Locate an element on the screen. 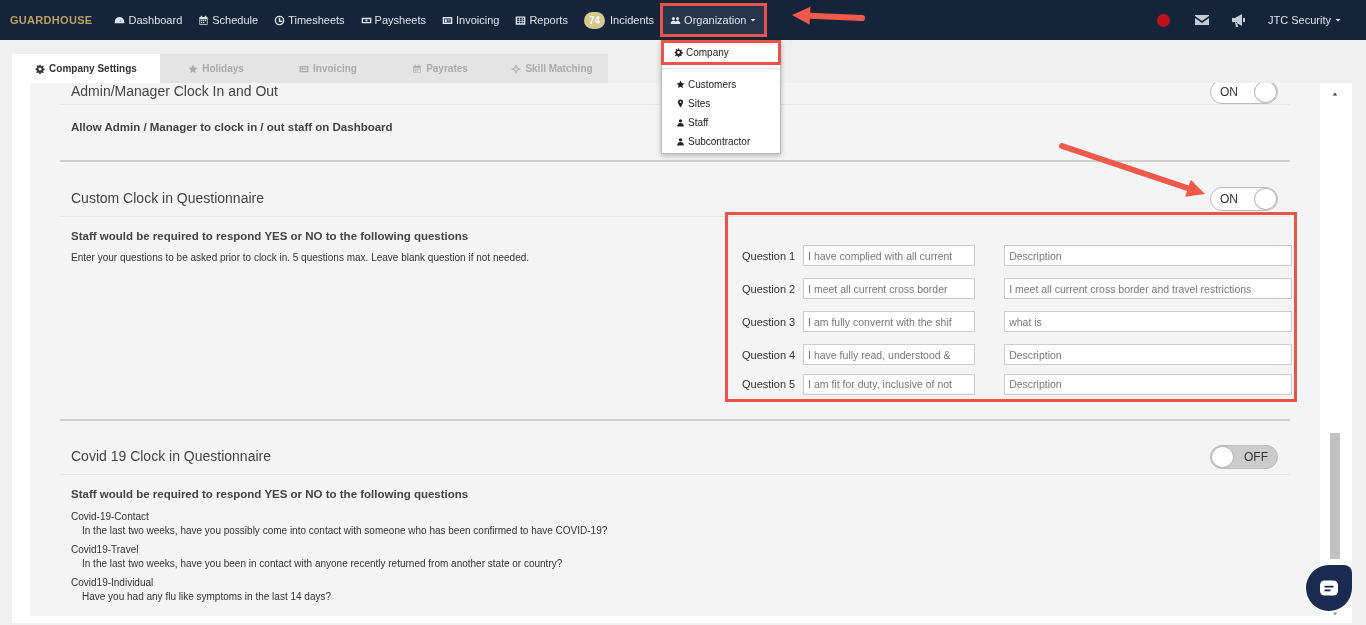 The image size is (1366, 625). count-badge: 74 is located at coordinates (594, 20).